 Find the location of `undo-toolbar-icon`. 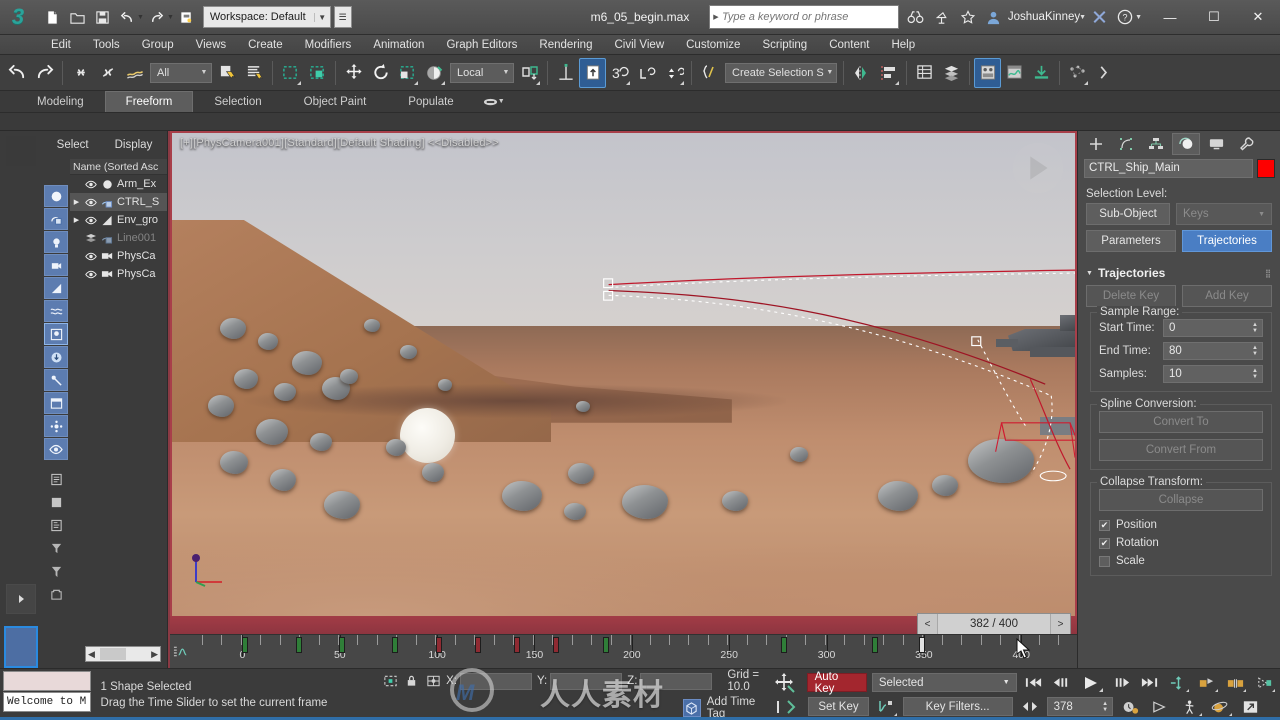

undo-toolbar-icon is located at coordinates (17, 73).